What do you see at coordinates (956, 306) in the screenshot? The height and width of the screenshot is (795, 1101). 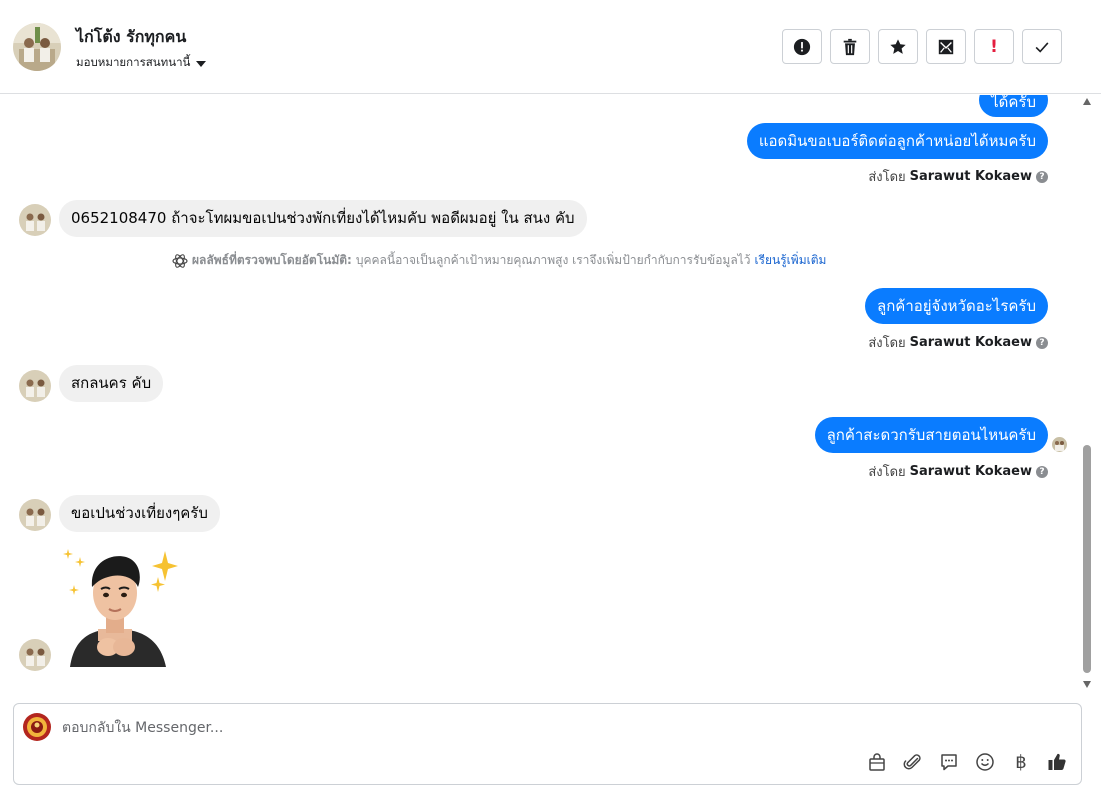 I see `outgoing-message: ลูกค้าอยู่จังหวัดอะไรครับ` at bounding box center [956, 306].